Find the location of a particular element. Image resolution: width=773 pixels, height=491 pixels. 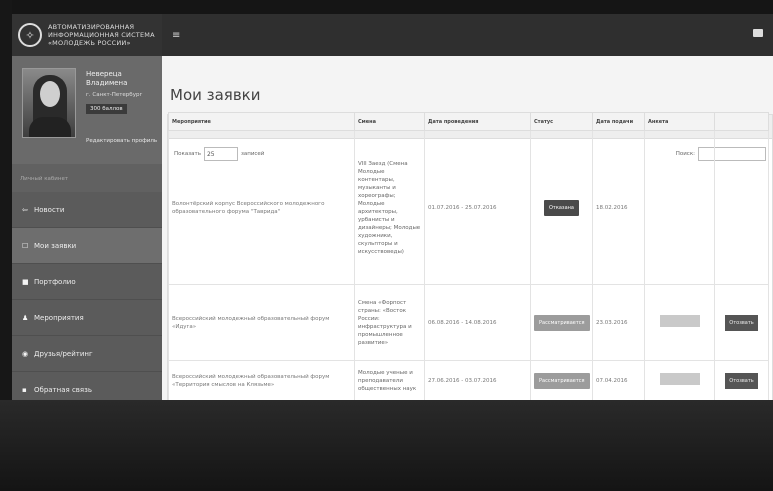

portfolio-icon: ■ is located at coordinates (25, 281).